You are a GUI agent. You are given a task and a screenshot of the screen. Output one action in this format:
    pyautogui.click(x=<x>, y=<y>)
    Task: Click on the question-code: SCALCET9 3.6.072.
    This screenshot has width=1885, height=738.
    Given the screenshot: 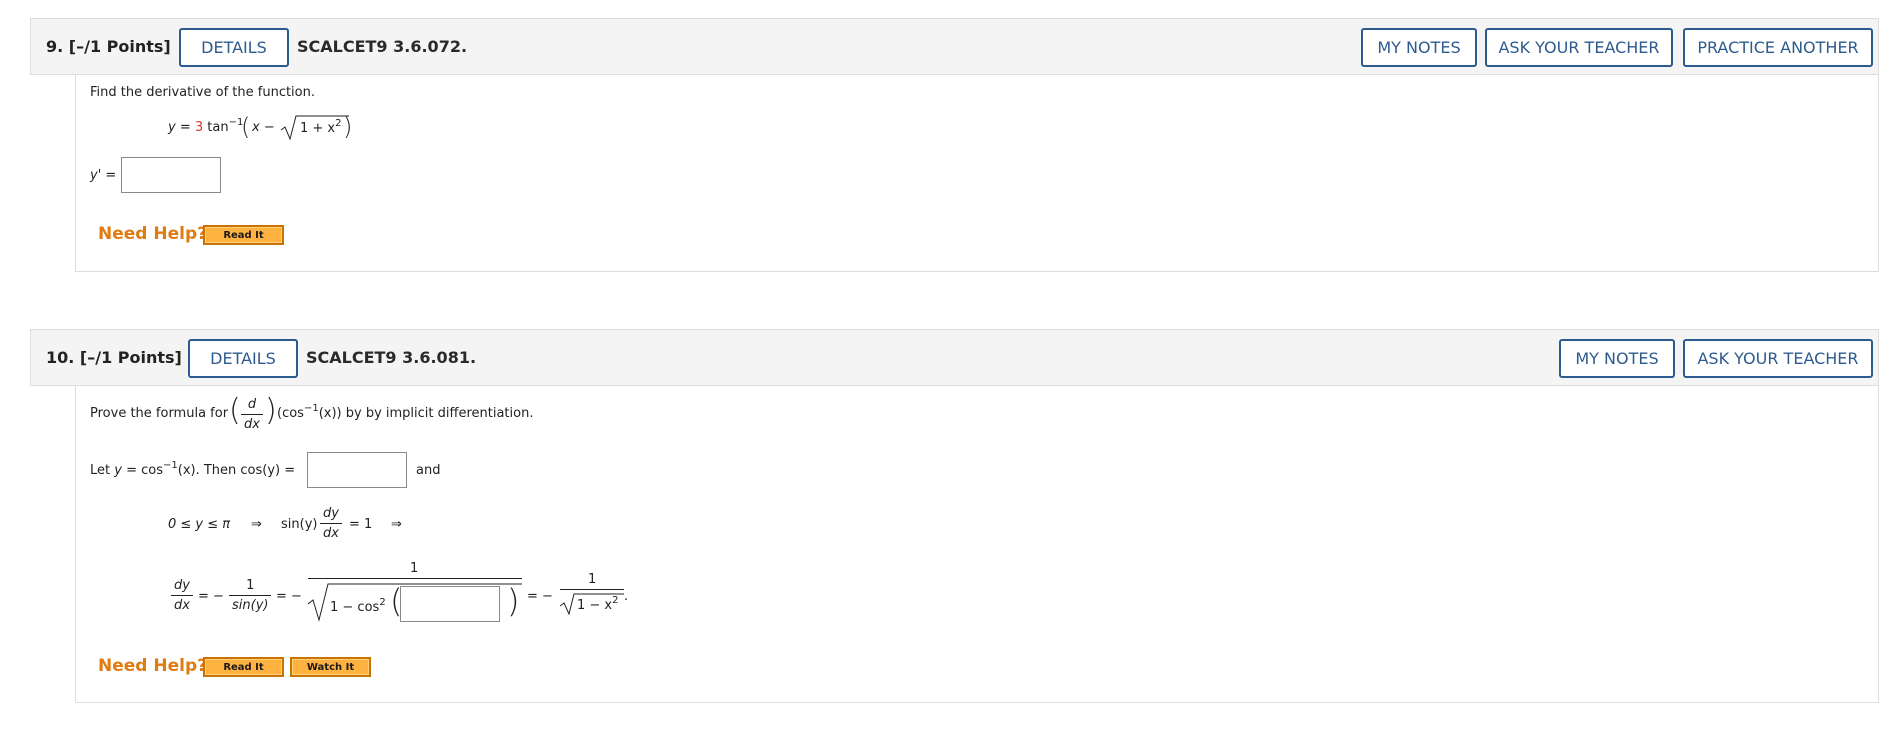 What is the action you would take?
    pyautogui.click(x=382, y=46)
    